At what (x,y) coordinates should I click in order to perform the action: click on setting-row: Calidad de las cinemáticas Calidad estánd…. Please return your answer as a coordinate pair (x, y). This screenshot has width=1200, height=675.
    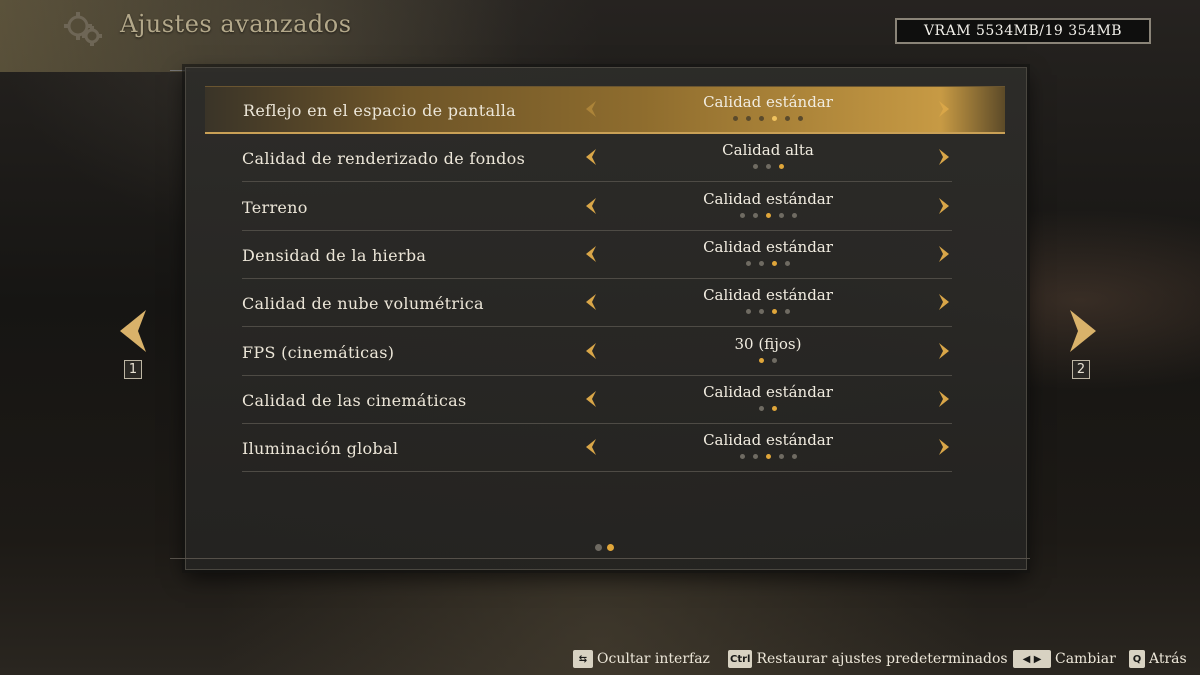
    Looking at the image, I should click on (597, 400).